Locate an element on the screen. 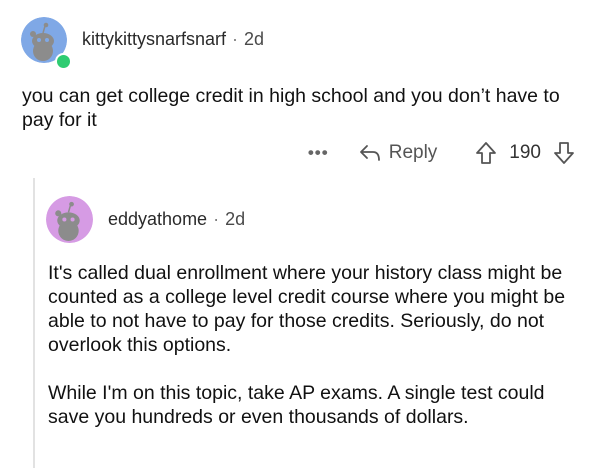 Image resolution: width=599 pixels, height=468 pixels. comment-meta: eddyathome · 2d is located at coordinates (176, 219).